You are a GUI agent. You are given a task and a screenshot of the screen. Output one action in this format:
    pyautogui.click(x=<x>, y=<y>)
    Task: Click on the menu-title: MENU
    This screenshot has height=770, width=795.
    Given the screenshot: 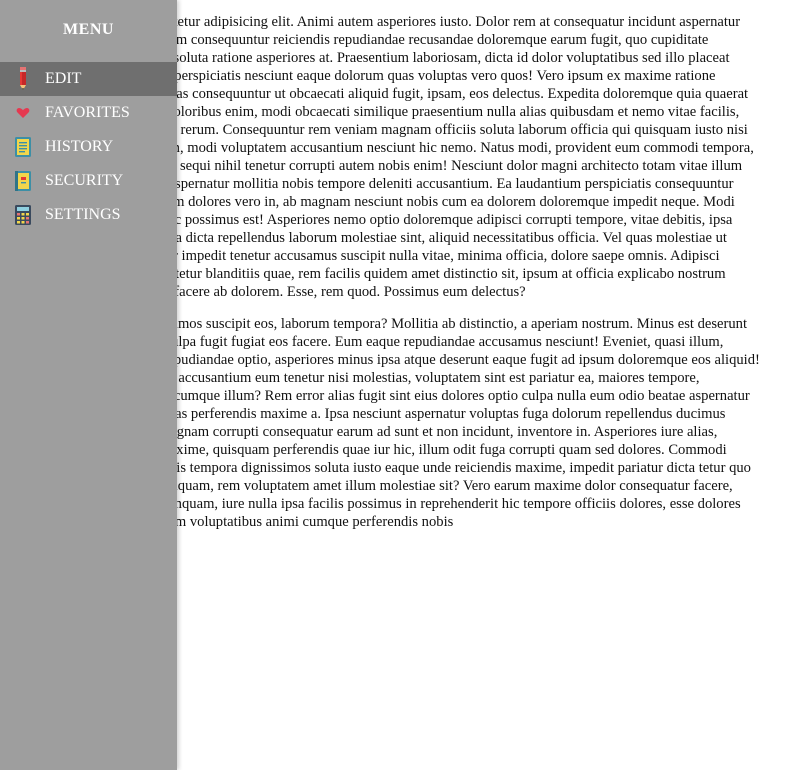 What is the action you would take?
    pyautogui.click(x=88, y=29)
    